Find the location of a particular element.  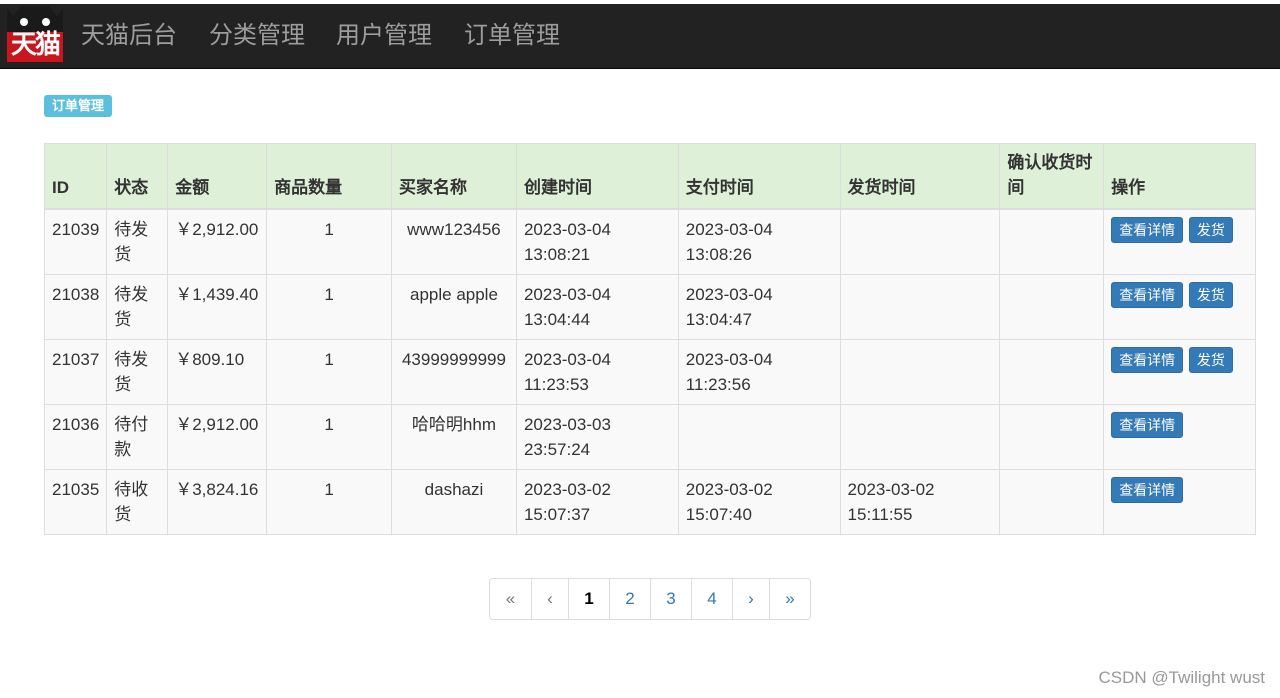

cell-paid is located at coordinates (759, 437).